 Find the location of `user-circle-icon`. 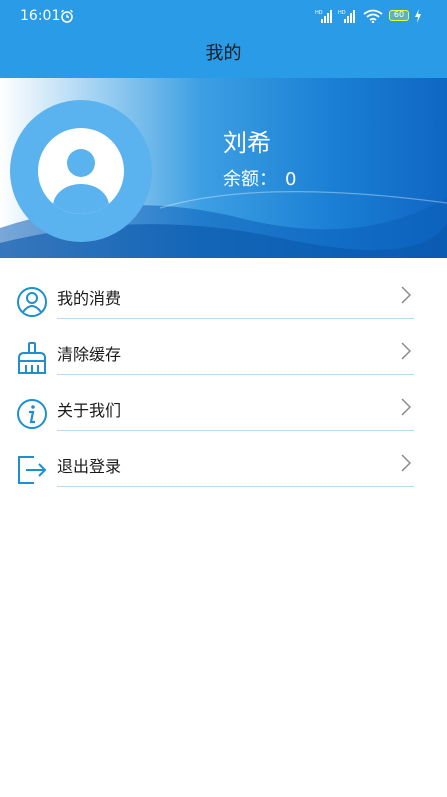

user-circle-icon is located at coordinates (32, 302).